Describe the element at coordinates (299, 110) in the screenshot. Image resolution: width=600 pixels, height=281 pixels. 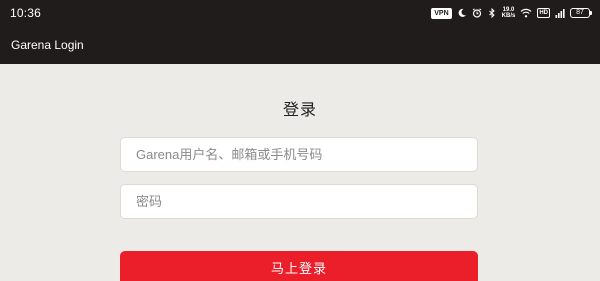
I see `login-heading: 登录` at that location.